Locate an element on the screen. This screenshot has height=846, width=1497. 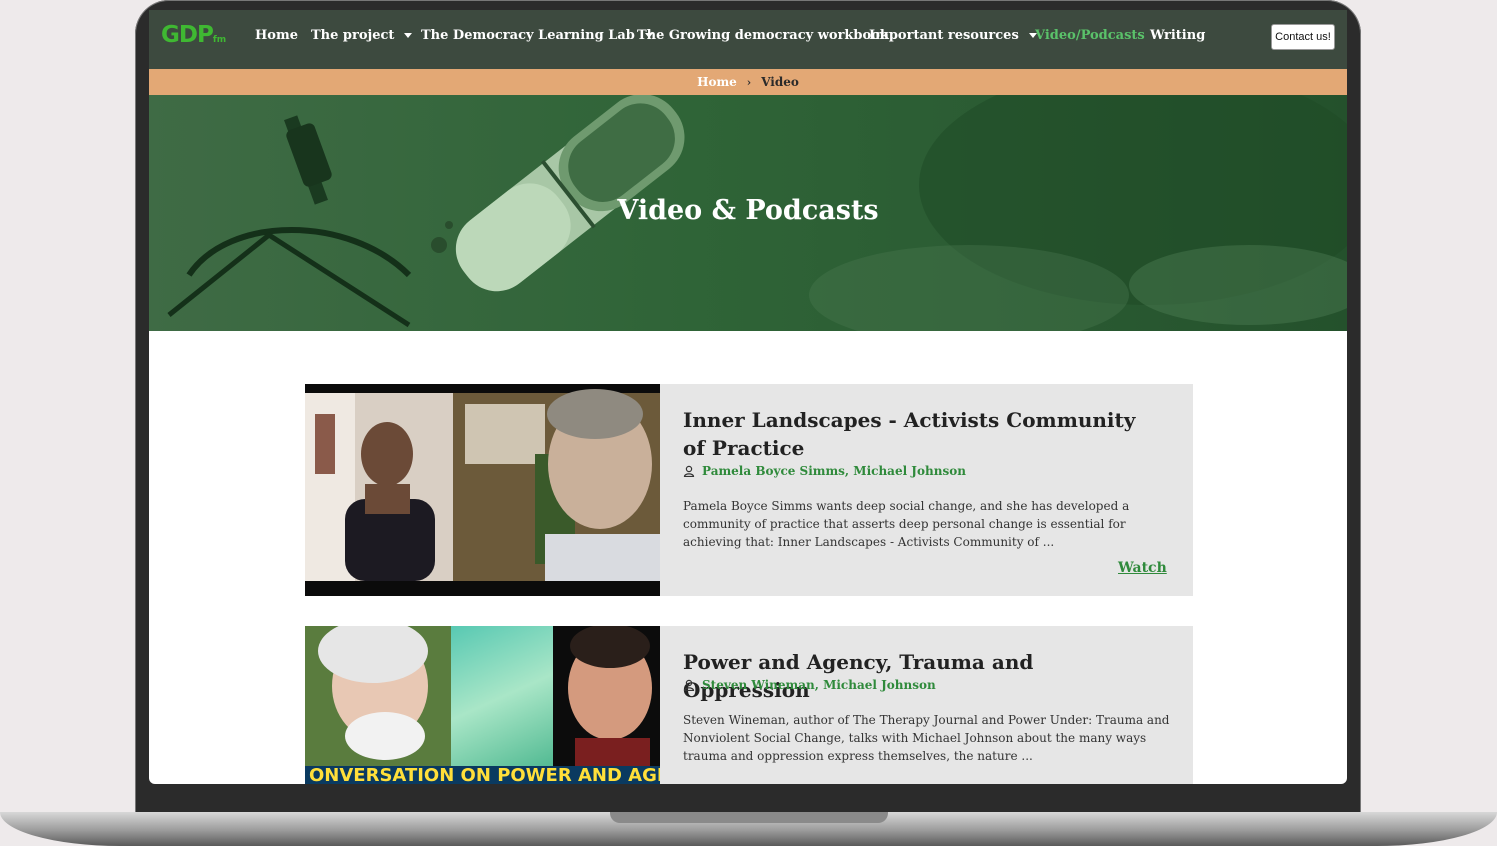
watch-link: Watch is located at coordinates (1142, 568).